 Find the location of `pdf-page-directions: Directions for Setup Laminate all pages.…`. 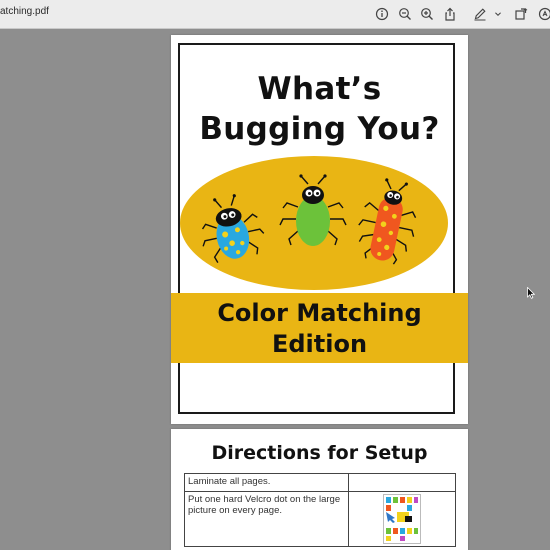

pdf-page-directions: Directions for Setup Laminate all pages.… is located at coordinates (319, 489).